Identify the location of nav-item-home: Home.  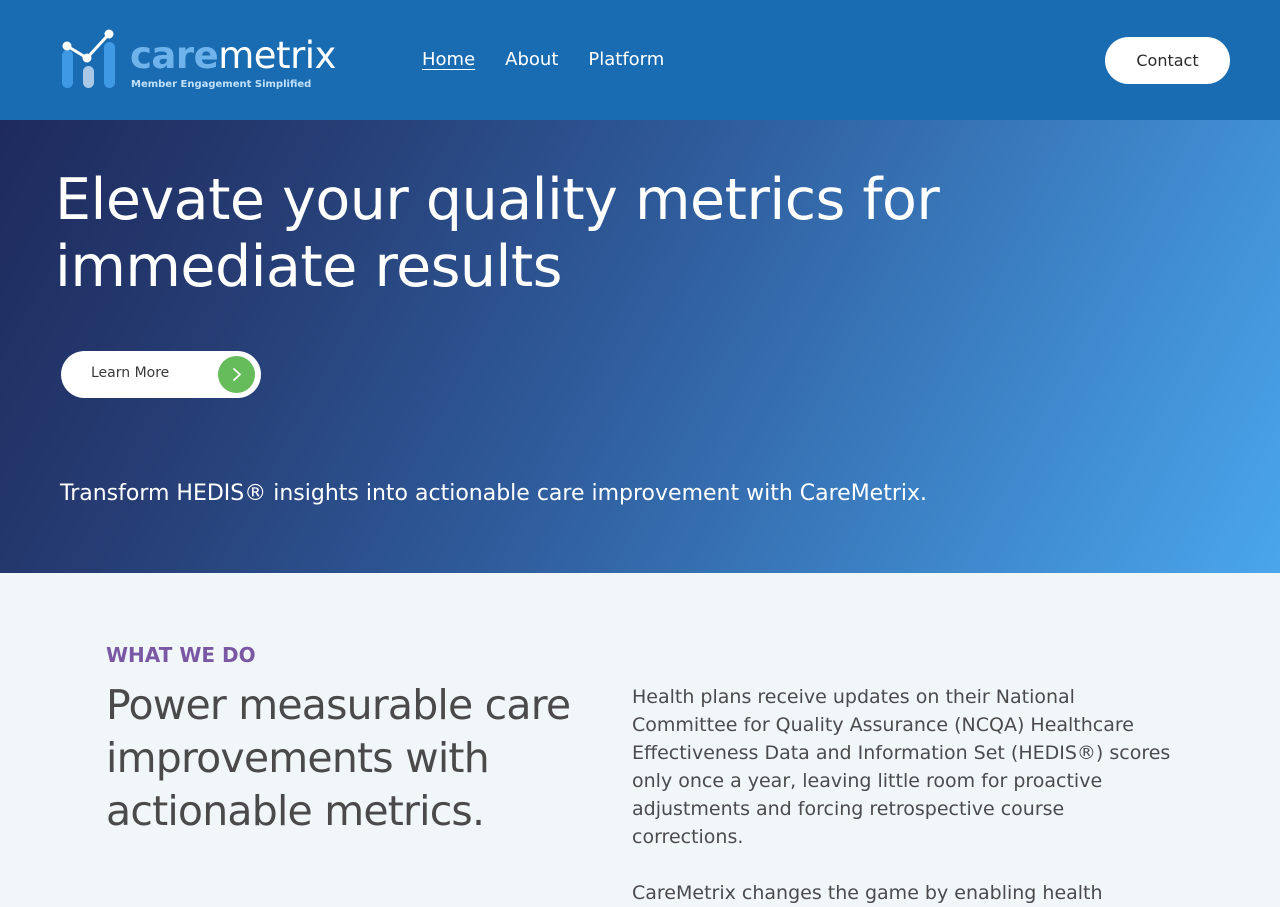
(448, 60).